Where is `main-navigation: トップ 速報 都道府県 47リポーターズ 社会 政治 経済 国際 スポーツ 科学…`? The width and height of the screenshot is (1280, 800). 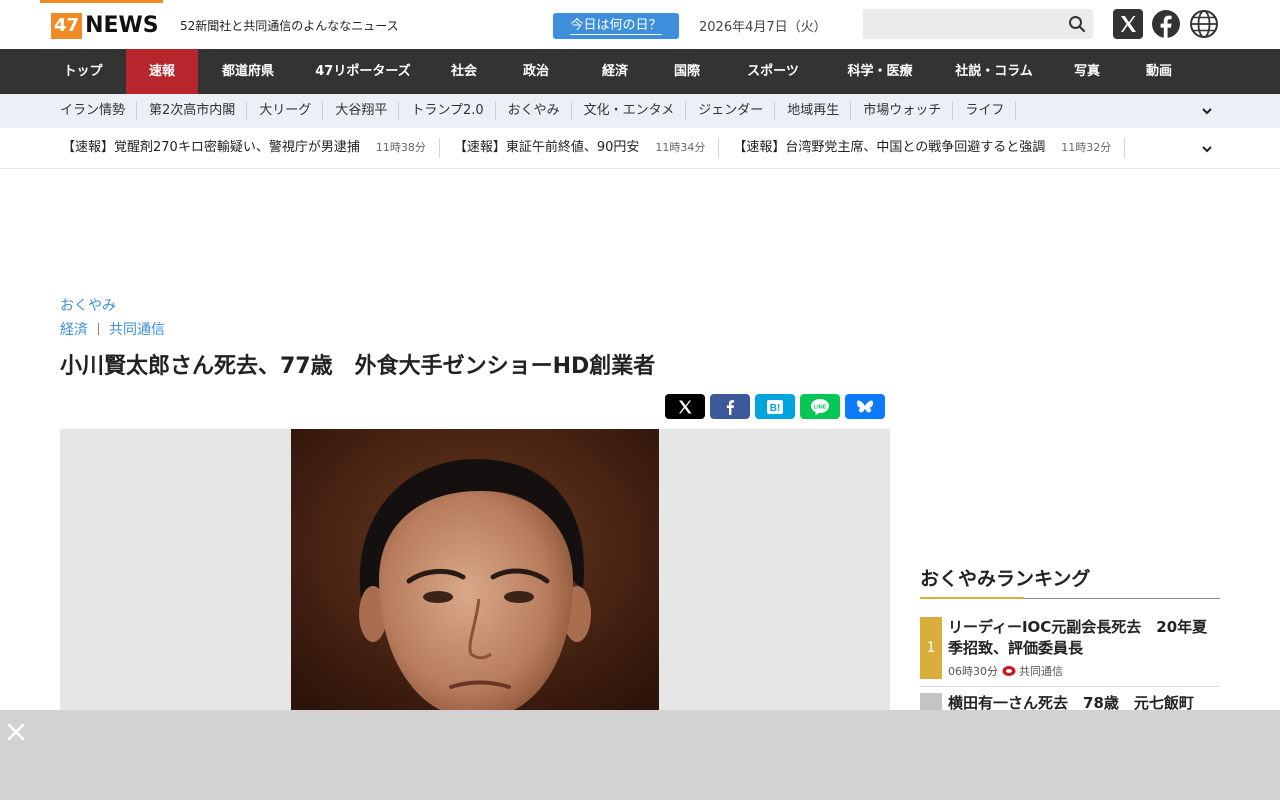 main-navigation: トップ 速報 都道府県 47リポーターズ 社会 政治 経済 国際 スポーツ 科学… is located at coordinates (640, 71).